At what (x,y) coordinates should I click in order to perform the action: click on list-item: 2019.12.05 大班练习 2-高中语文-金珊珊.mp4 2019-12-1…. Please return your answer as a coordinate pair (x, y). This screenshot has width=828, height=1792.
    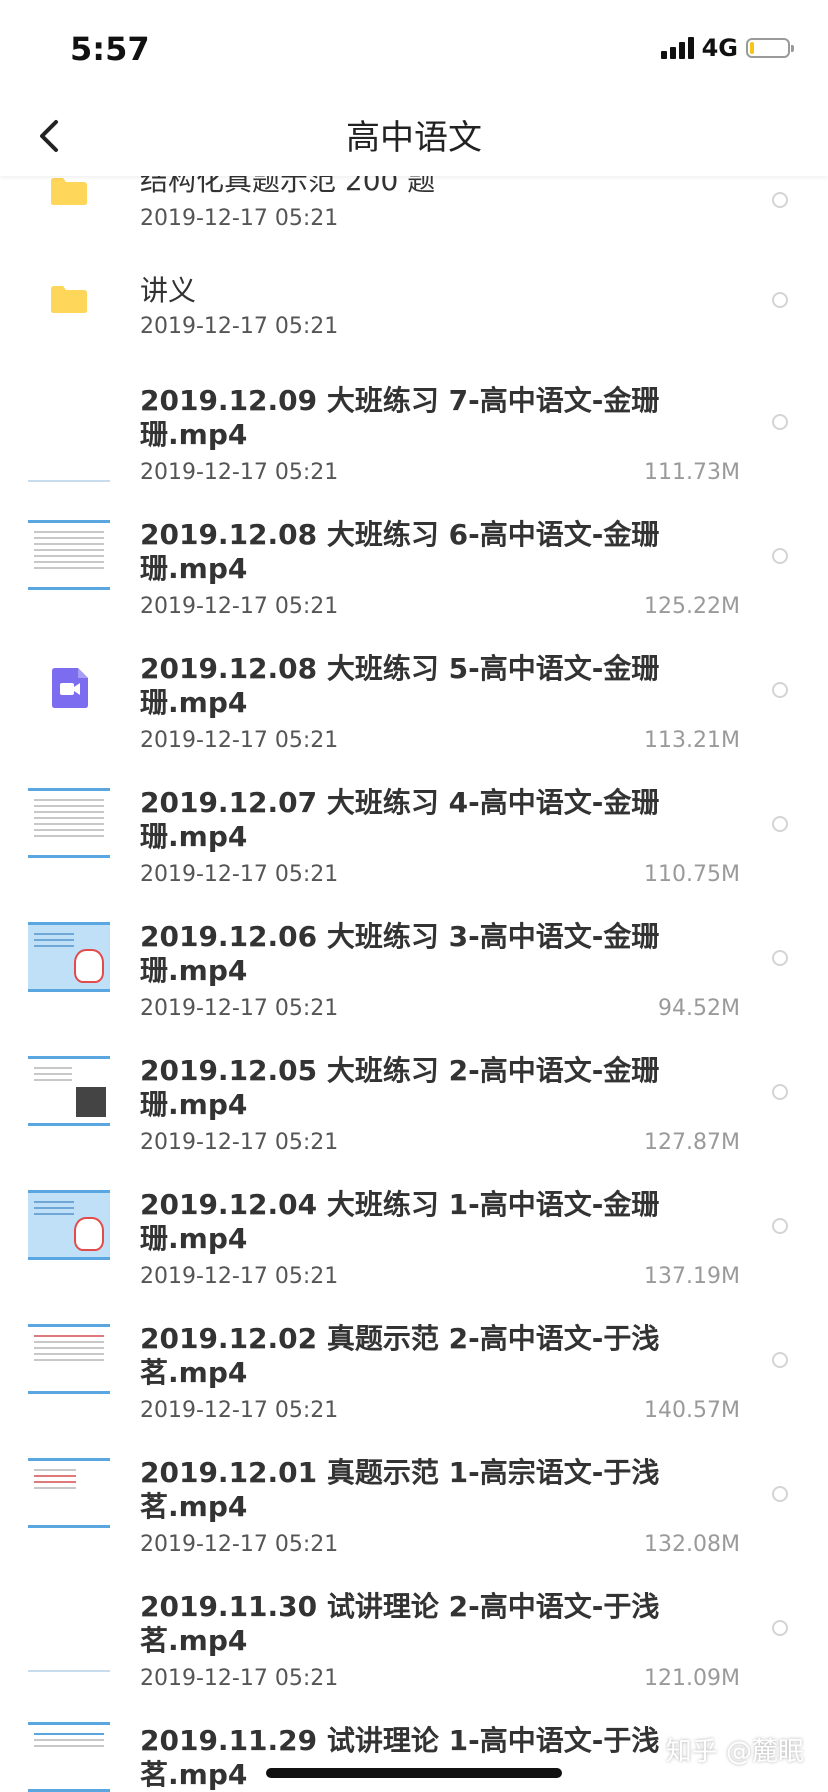
    Looking at the image, I should click on (414, 1111).